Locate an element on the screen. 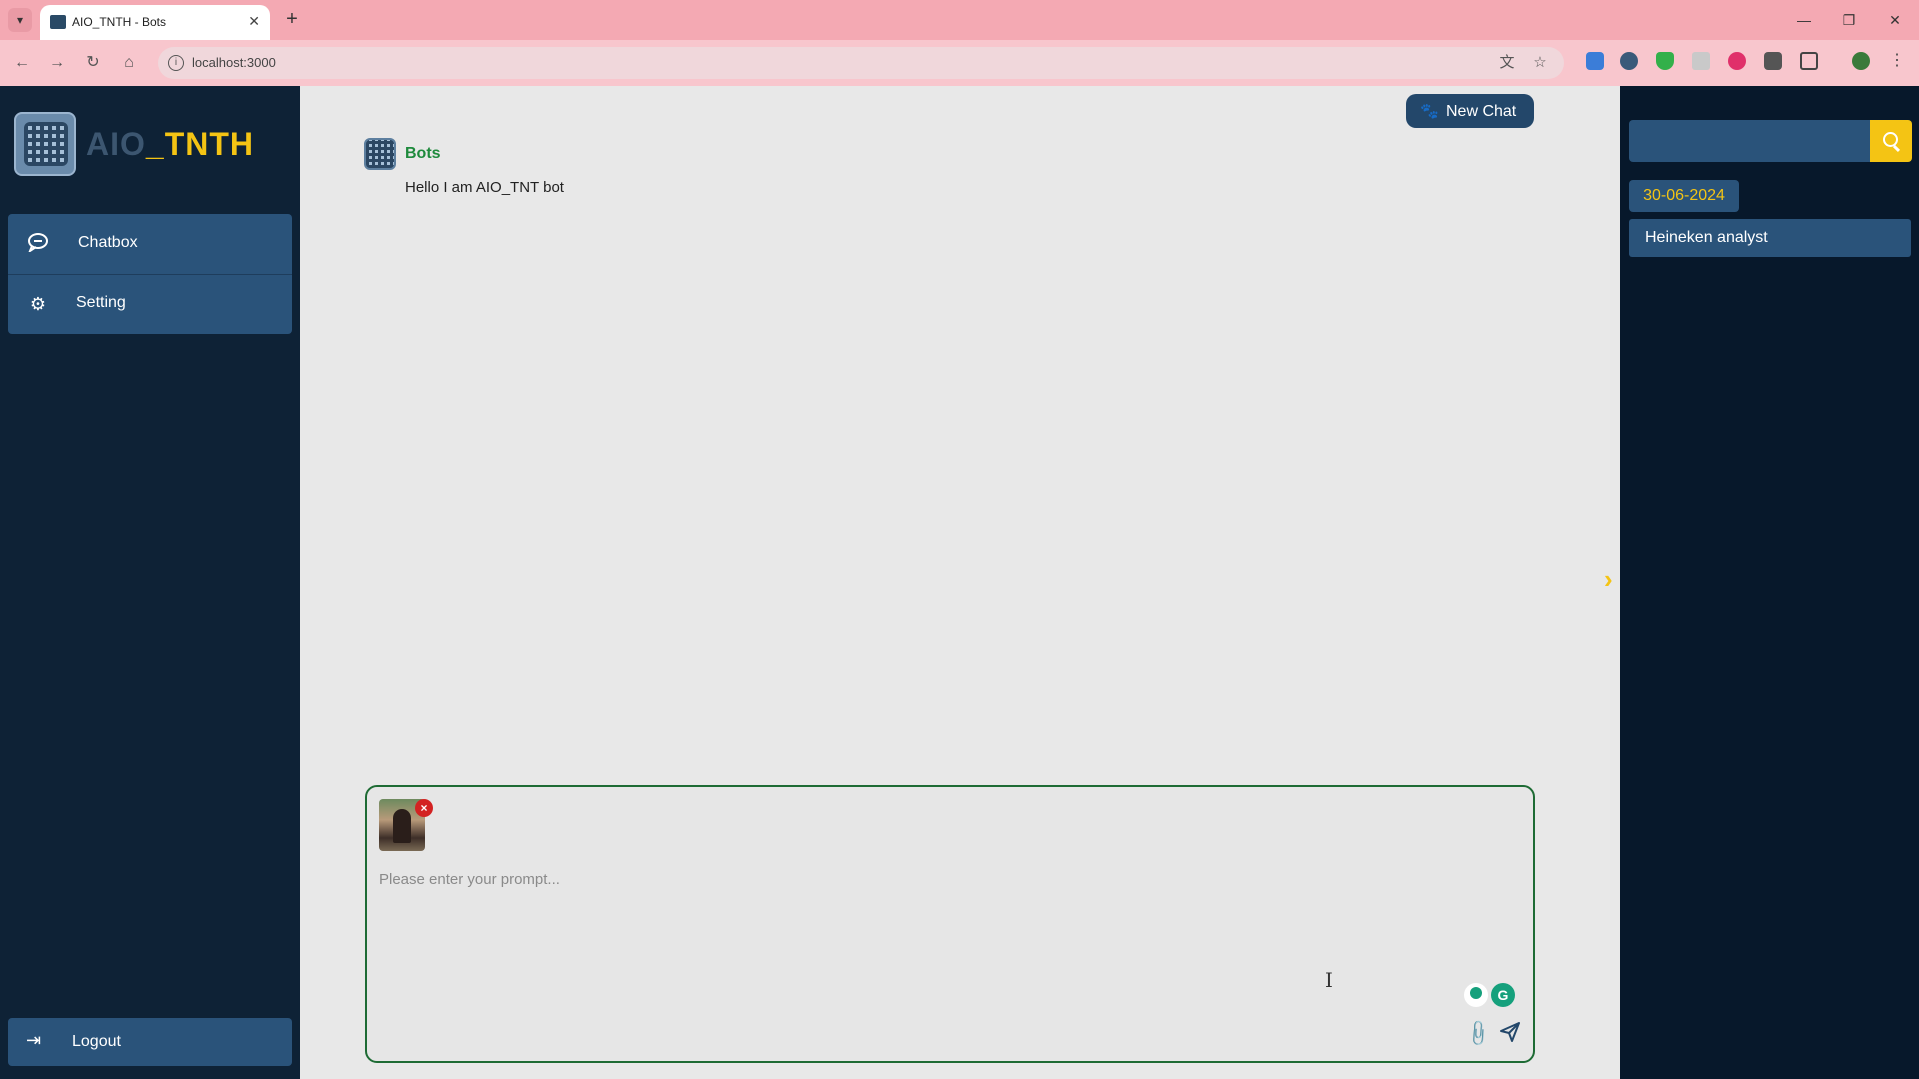  new-tab-button: + is located at coordinates (292, 20).